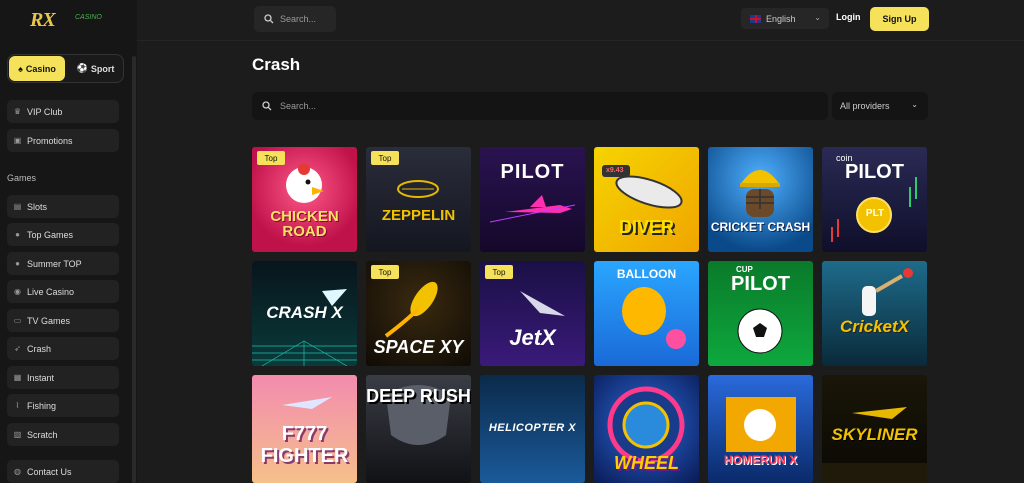 This screenshot has height=483, width=1024. I want to click on nav-item-label: Summer TOP, so click(54, 263).